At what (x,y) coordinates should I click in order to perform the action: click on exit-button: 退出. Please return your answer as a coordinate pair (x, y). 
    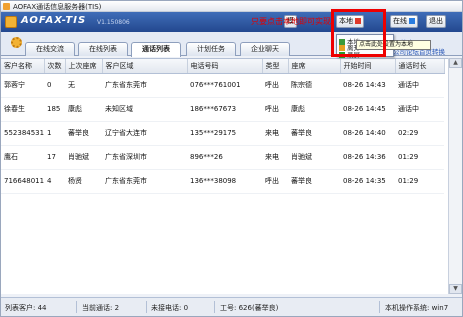
    Looking at the image, I should click on (436, 21).